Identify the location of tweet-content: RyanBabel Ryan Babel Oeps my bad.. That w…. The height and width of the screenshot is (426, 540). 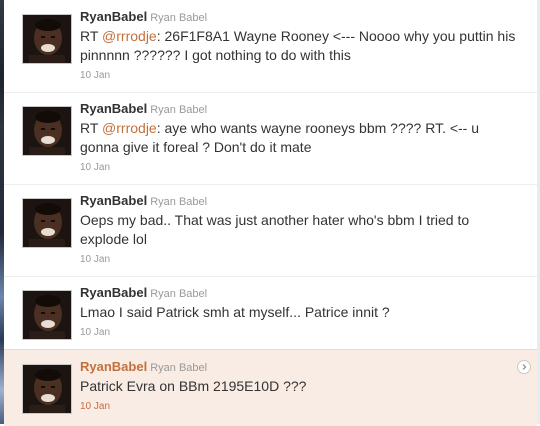
(300, 230).